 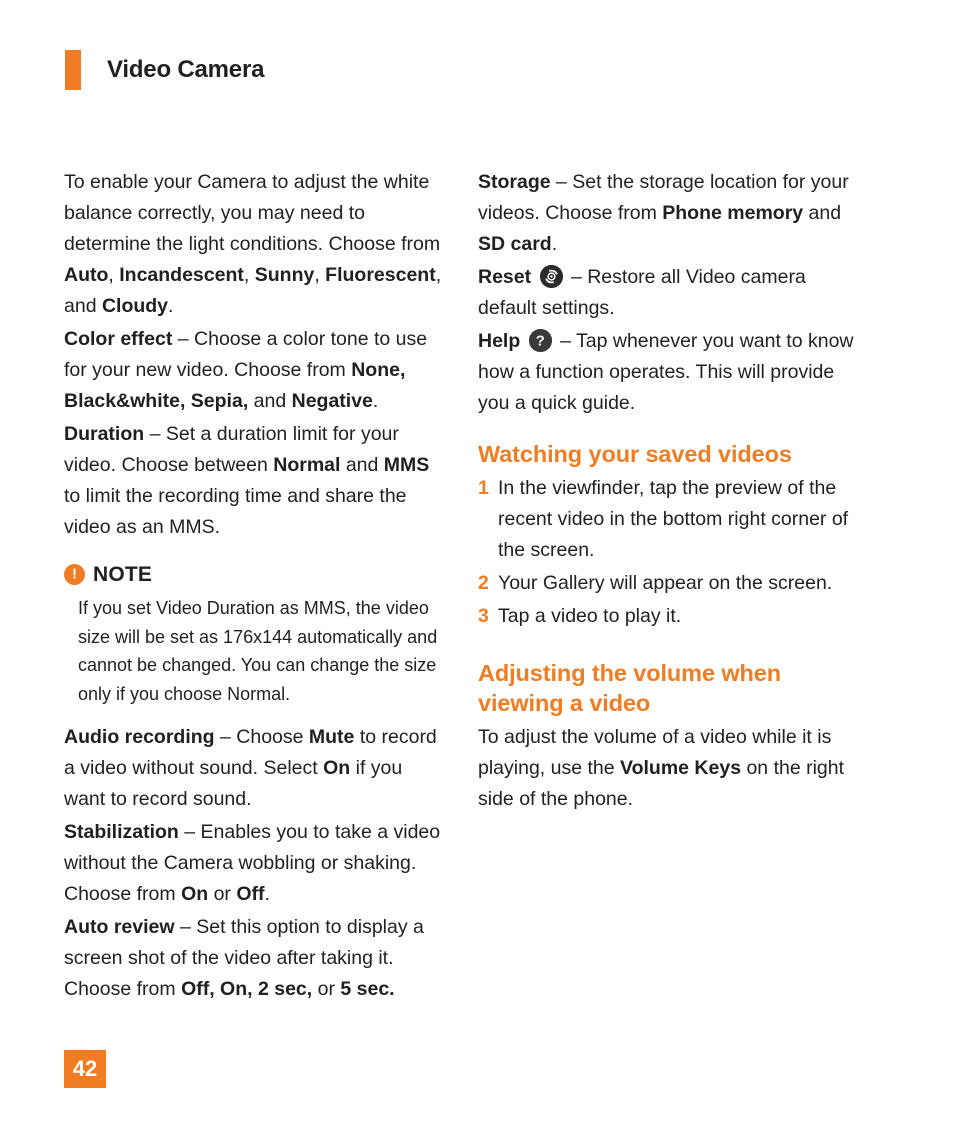 I want to click on volume-keys-bold: Volume Keys, so click(x=681, y=768).